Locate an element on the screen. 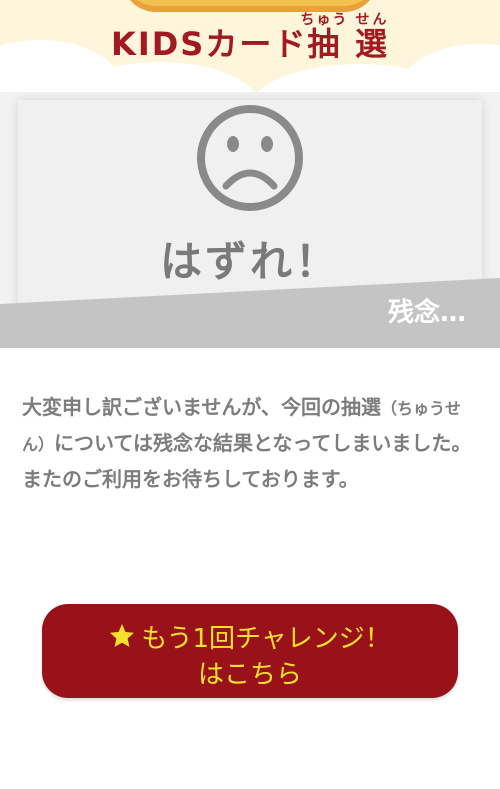 Image resolution: width=500 pixels, height=789 pixels. header-banner: KIDSカード抽ちゅう 選せん is located at coordinates (250, 53).